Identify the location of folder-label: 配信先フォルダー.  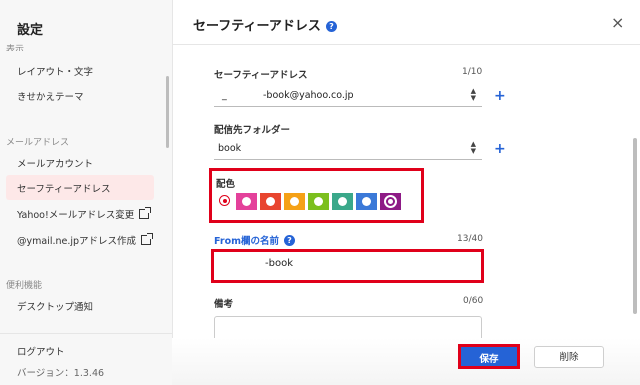
(252, 130).